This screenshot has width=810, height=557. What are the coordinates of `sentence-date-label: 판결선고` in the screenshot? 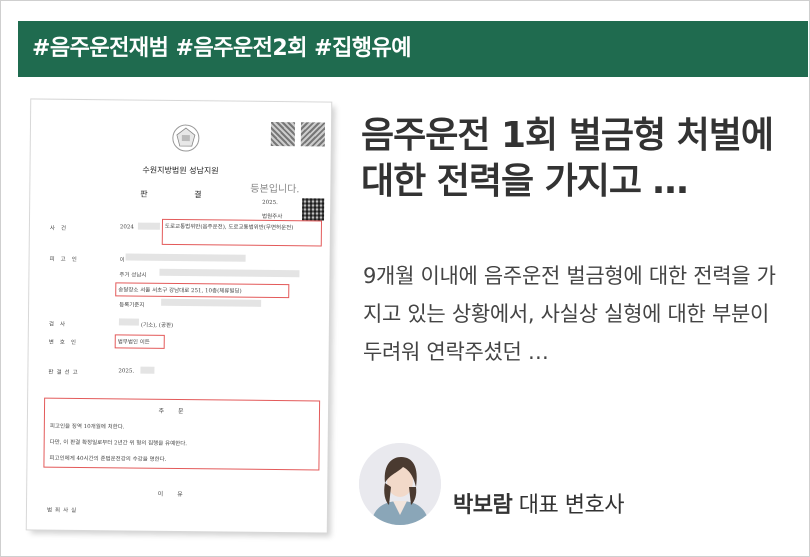 It's located at (64, 372).